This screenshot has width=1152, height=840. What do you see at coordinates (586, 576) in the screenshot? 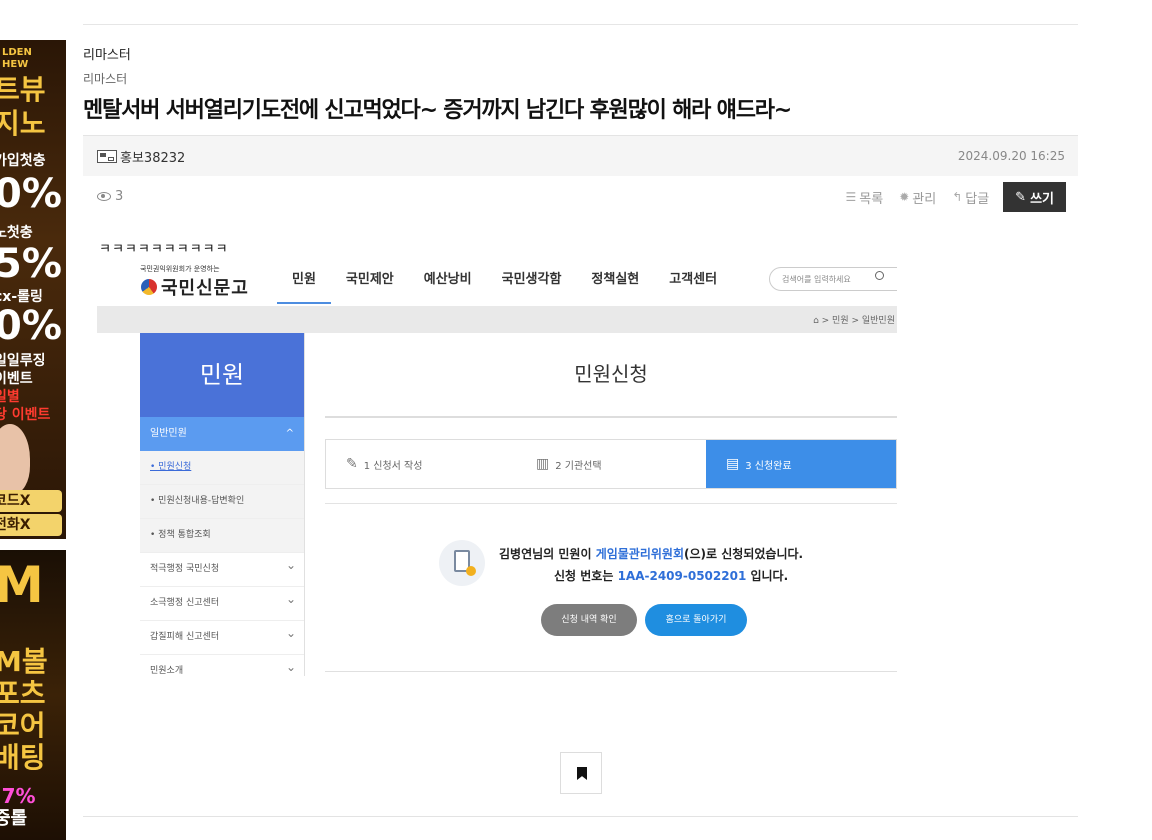
I see `result-text: 신청 번호는` at bounding box center [586, 576].